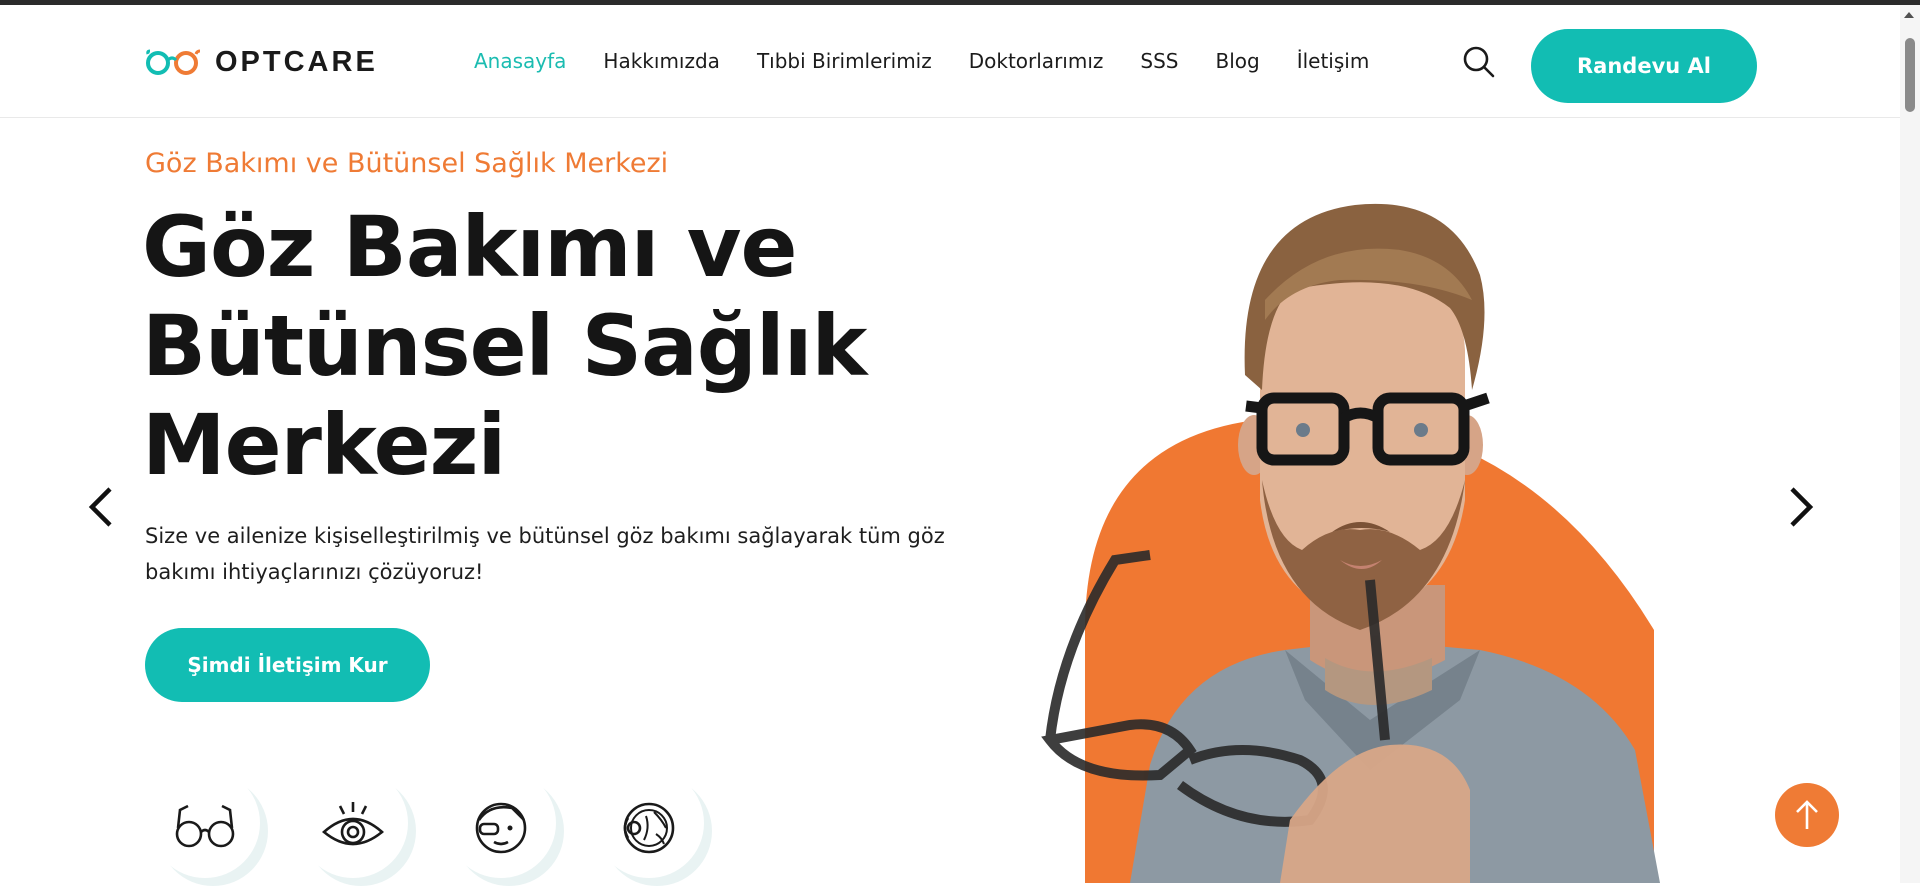 This screenshot has height=887, width=1920. I want to click on contact-now-button: Şimdi İletişim Kur, so click(287, 665).